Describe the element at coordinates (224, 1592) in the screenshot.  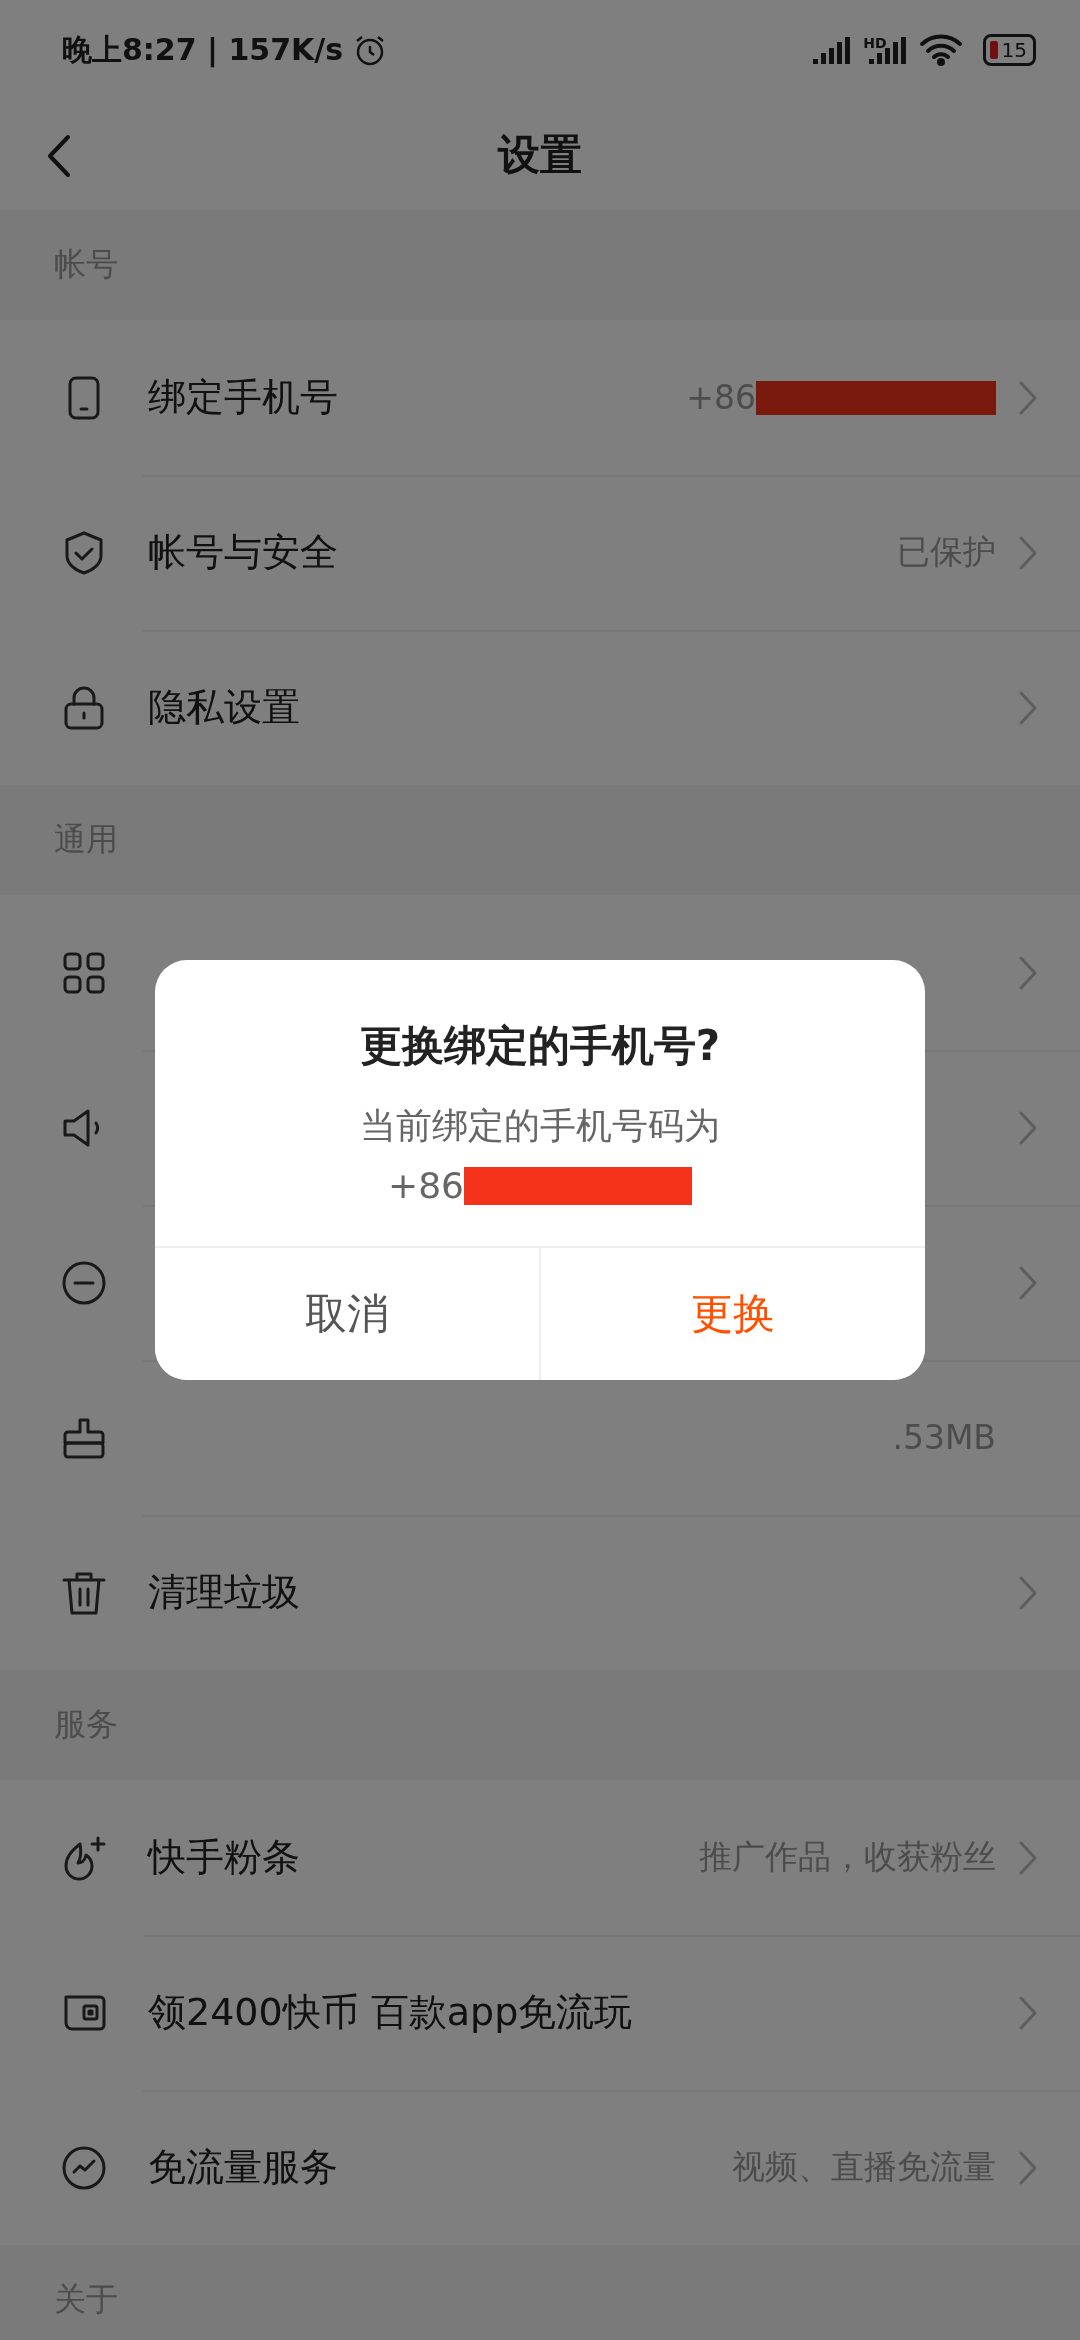
I see `row-label: 清理垃圾` at that location.